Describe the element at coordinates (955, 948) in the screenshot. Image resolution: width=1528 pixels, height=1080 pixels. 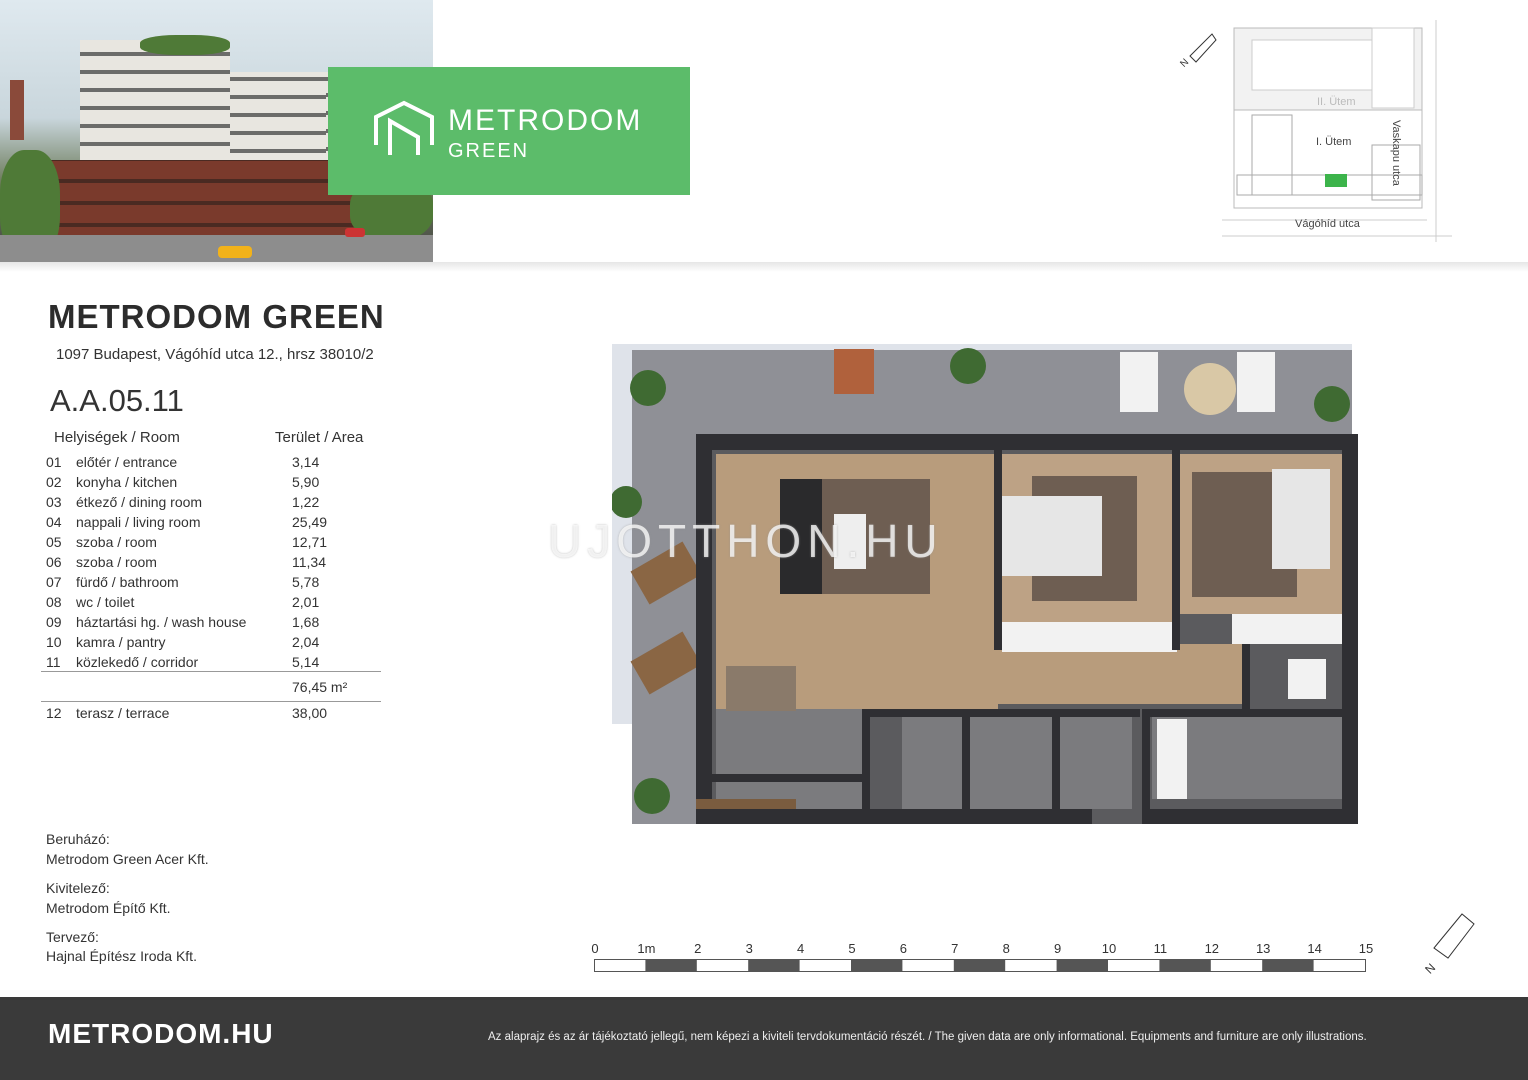
I see `scale-tick-label: 7` at that location.